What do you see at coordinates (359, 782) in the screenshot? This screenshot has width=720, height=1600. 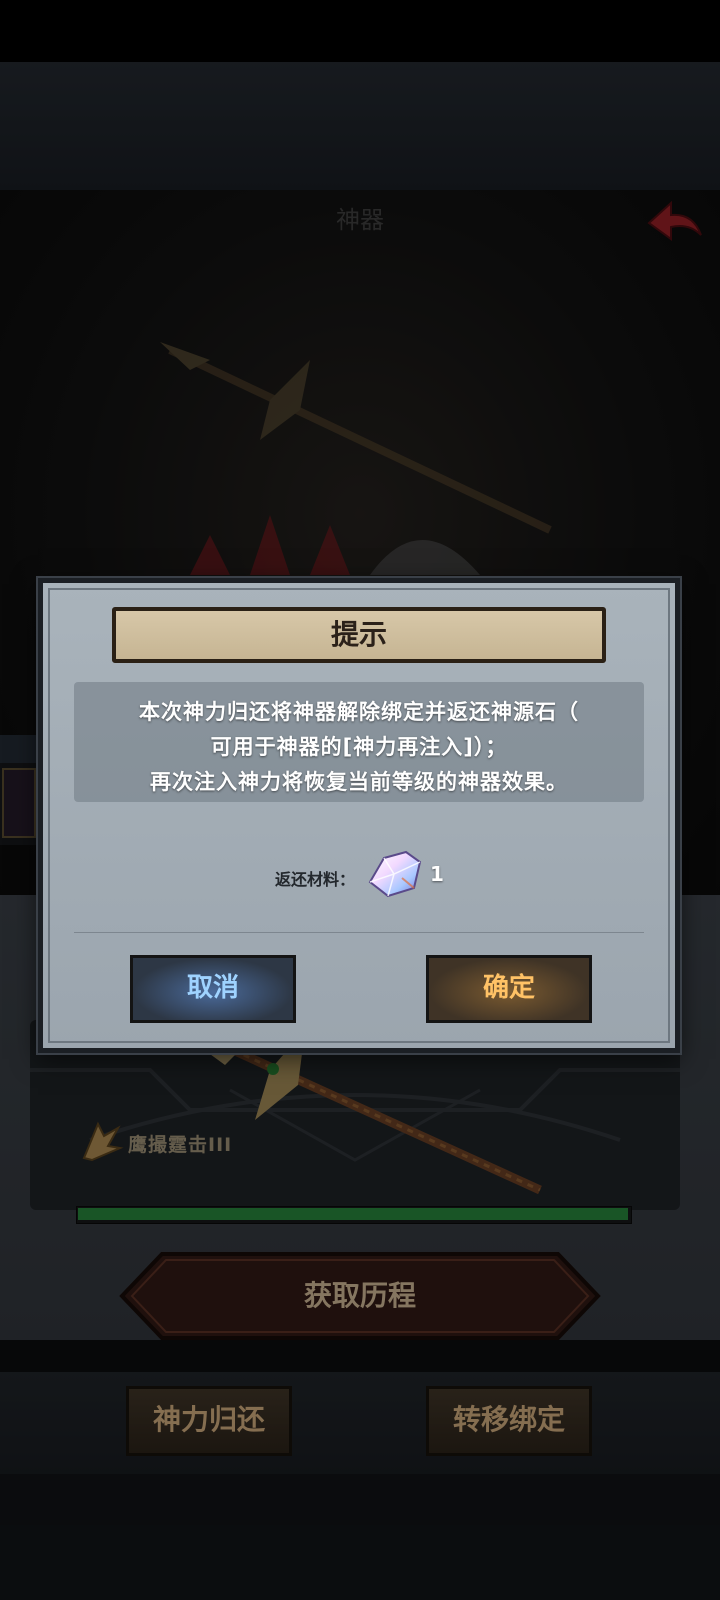 I see `dialog-message-line: 再次注入神力将恢复当前等级的神器效果。` at bounding box center [359, 782].